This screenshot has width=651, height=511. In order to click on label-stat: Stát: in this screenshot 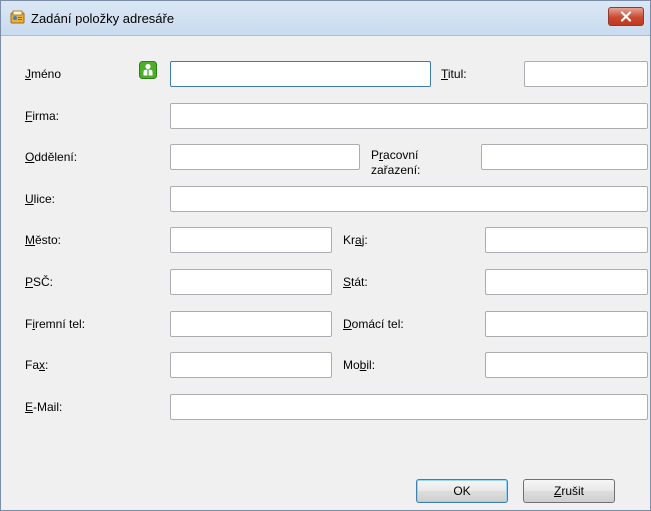, I will do `click(355, 282)`.